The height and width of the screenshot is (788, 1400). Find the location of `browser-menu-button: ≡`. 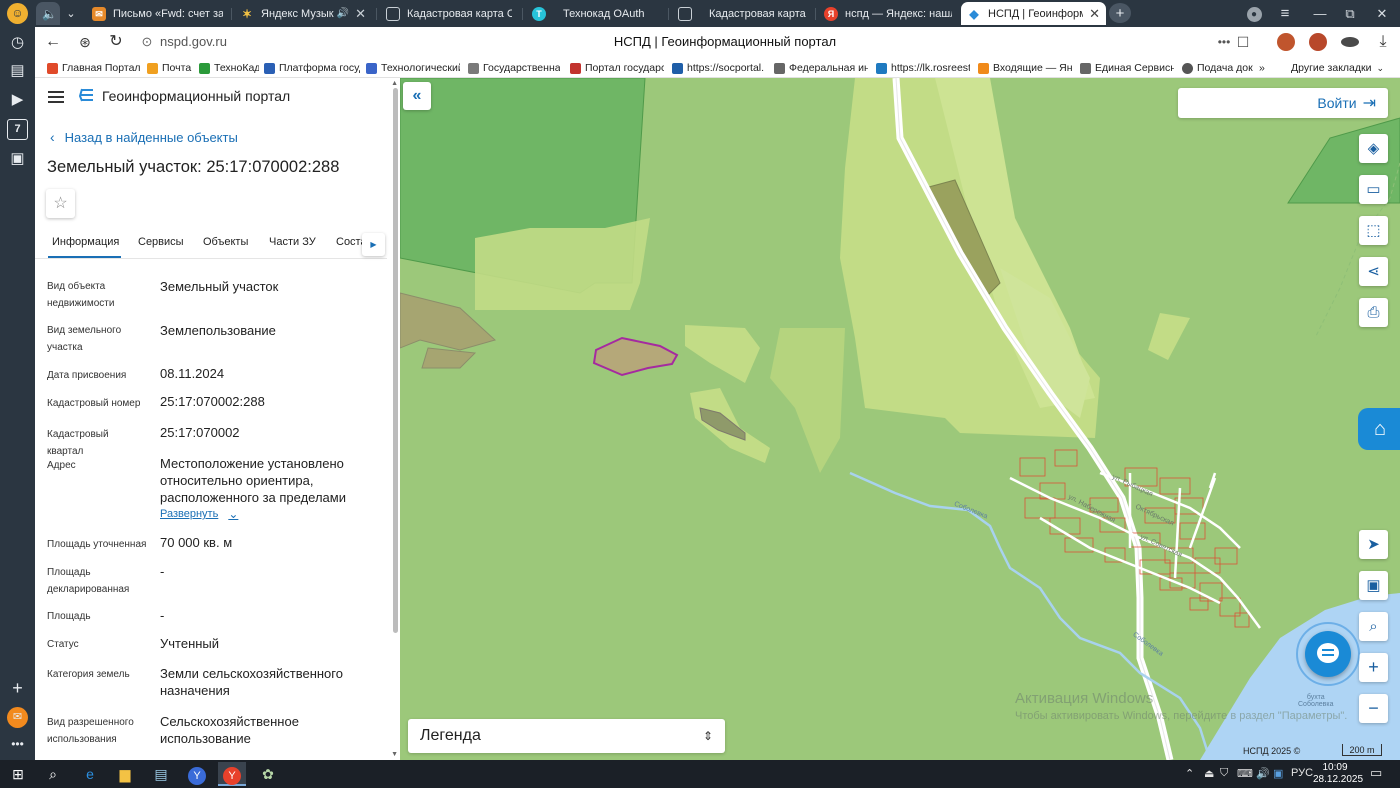

browser-menu-button: ≡ is located at coordinates (1285, 13).